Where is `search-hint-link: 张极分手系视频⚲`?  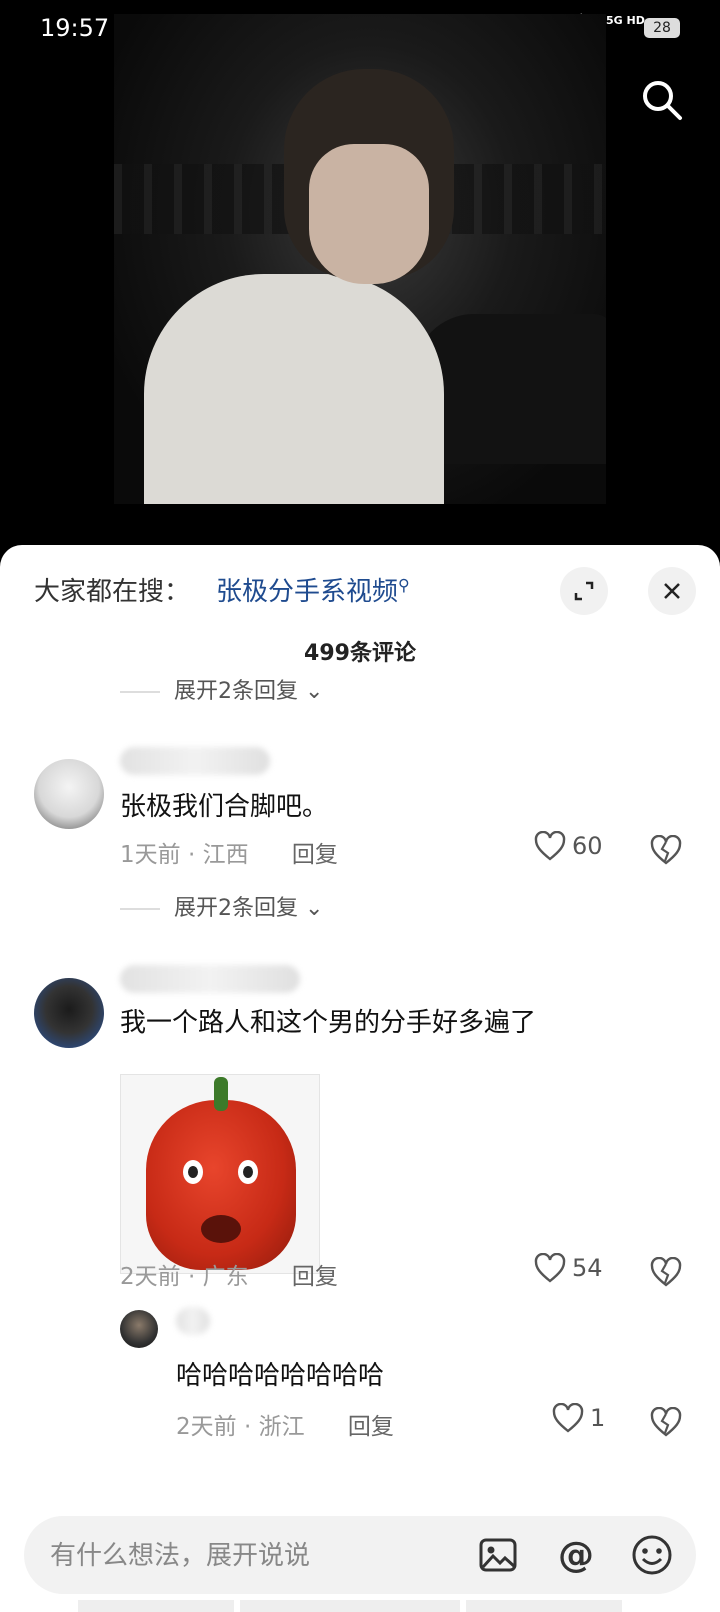
search-hint-link: 张极分手系视频⚲ is located at coordinates (313, 589).